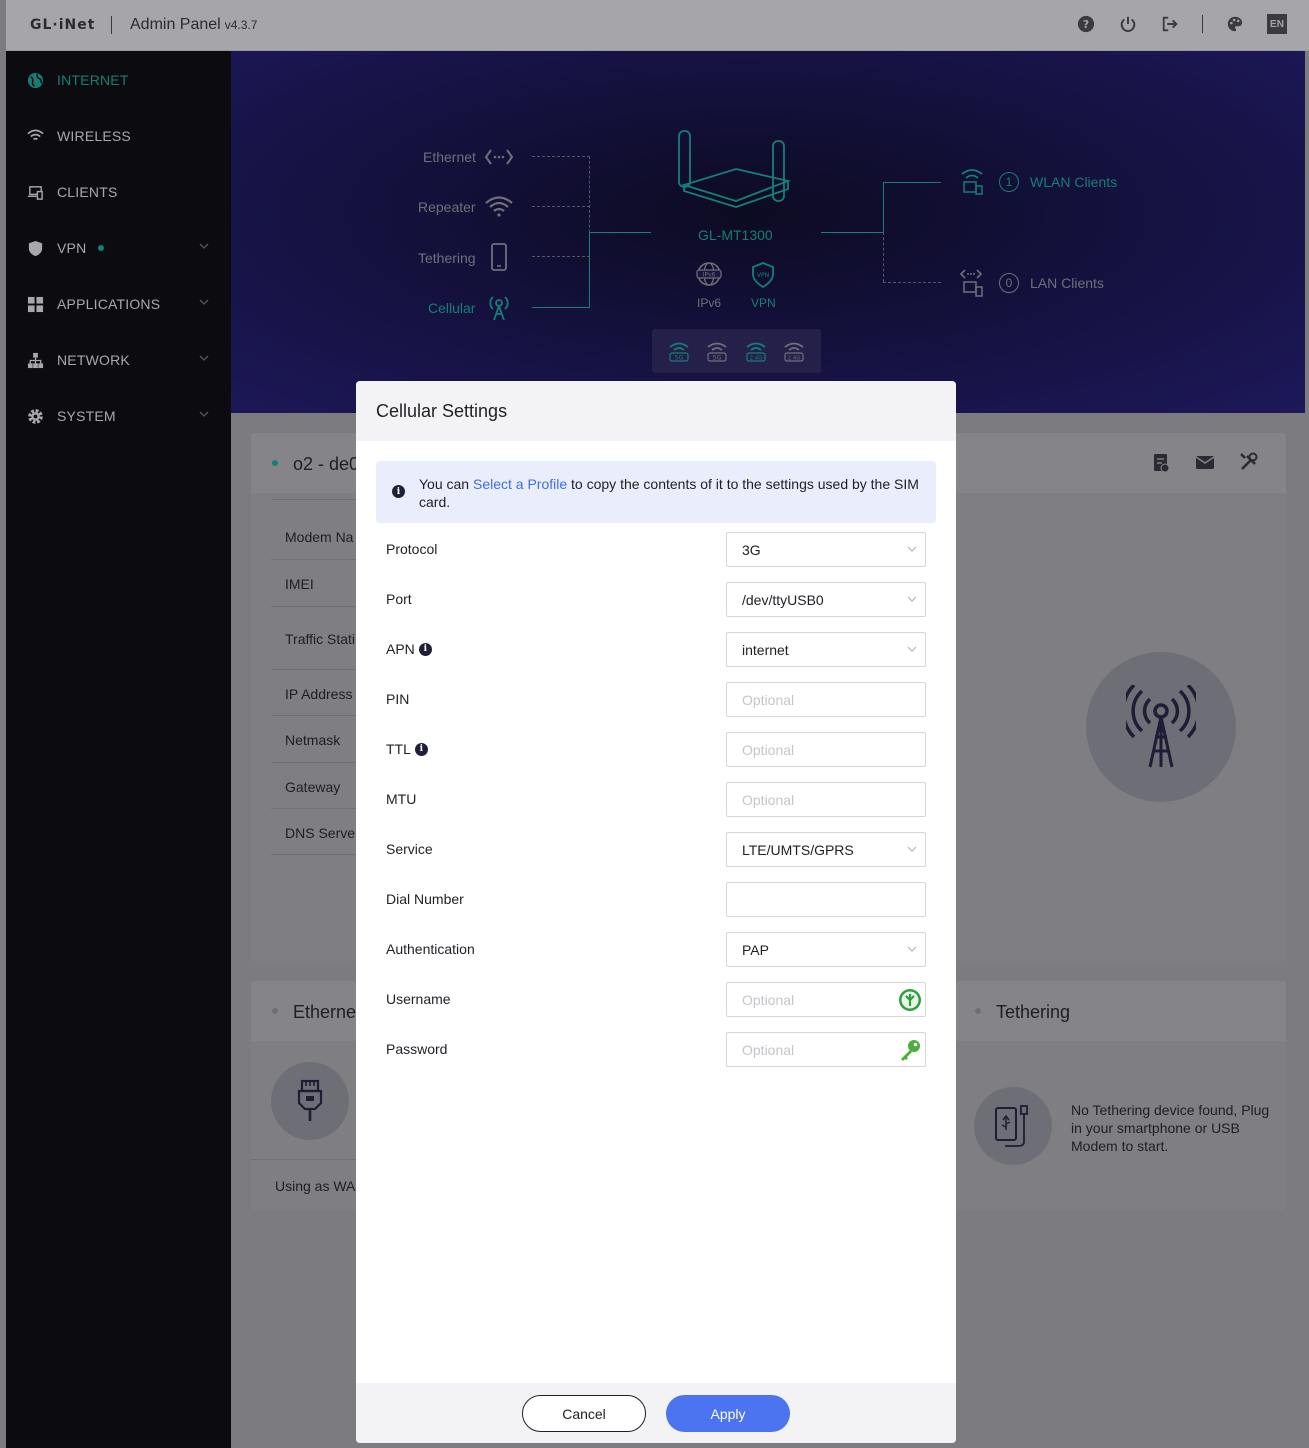  What do you see at coordinates (35, 80) in the screenshot?
I see `globe-icon` at bounding box center [35, 80].